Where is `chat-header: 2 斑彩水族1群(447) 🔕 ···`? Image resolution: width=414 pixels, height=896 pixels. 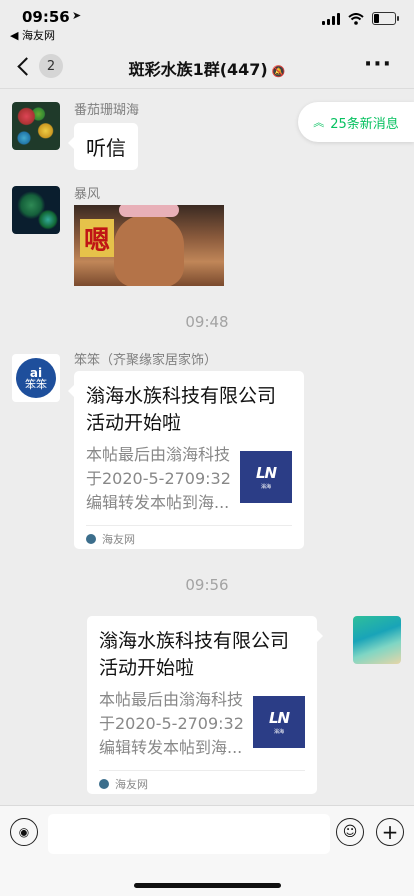 chat-header: 2 斑彩水族1群(447) 🔕 ··· is located at coordinates (207, 66).